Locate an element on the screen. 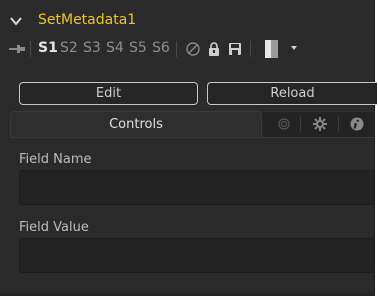 The image size is (378, 296). triangle-down-icon is located at coordinates (294, 48).